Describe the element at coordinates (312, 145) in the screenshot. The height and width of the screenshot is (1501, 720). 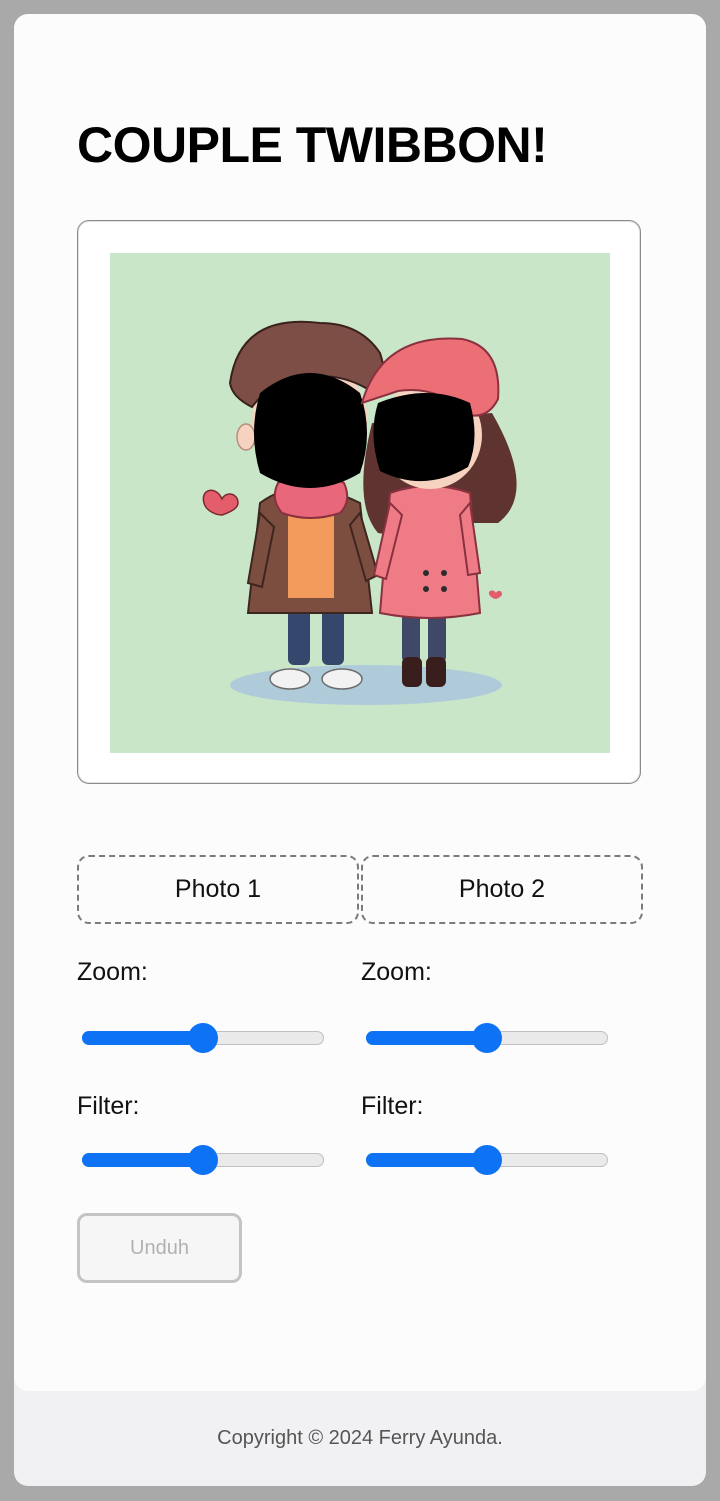
I see `page-title: COUPLE TWIBBON!` at that location.